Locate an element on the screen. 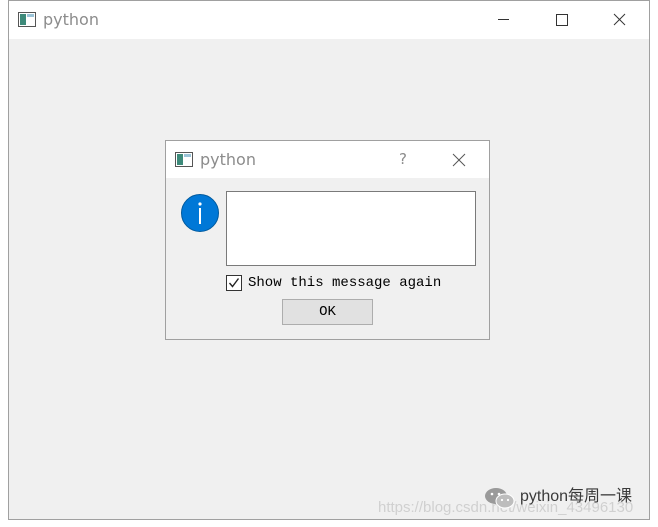  watermark-brand-text: python每周一课 is located at coordinates (576, 496).